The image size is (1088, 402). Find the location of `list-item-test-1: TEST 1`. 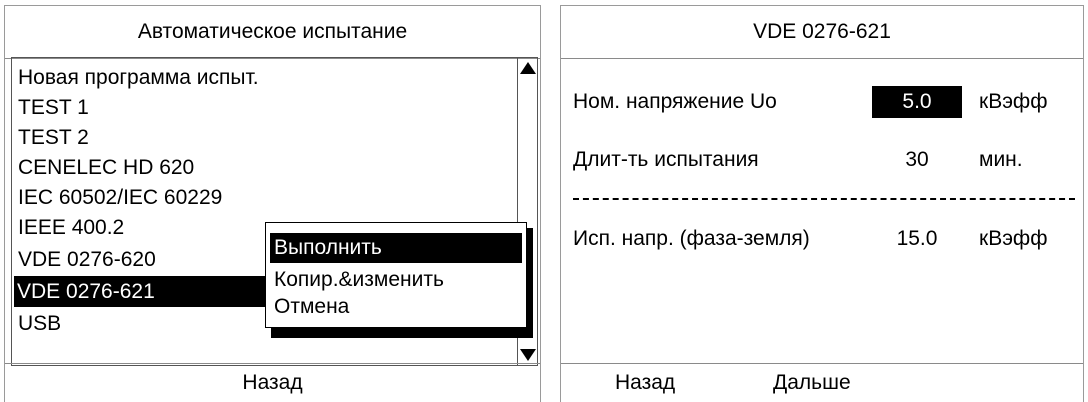

list-item-test-1: TEST 1 is located at coordinates (265, 107).